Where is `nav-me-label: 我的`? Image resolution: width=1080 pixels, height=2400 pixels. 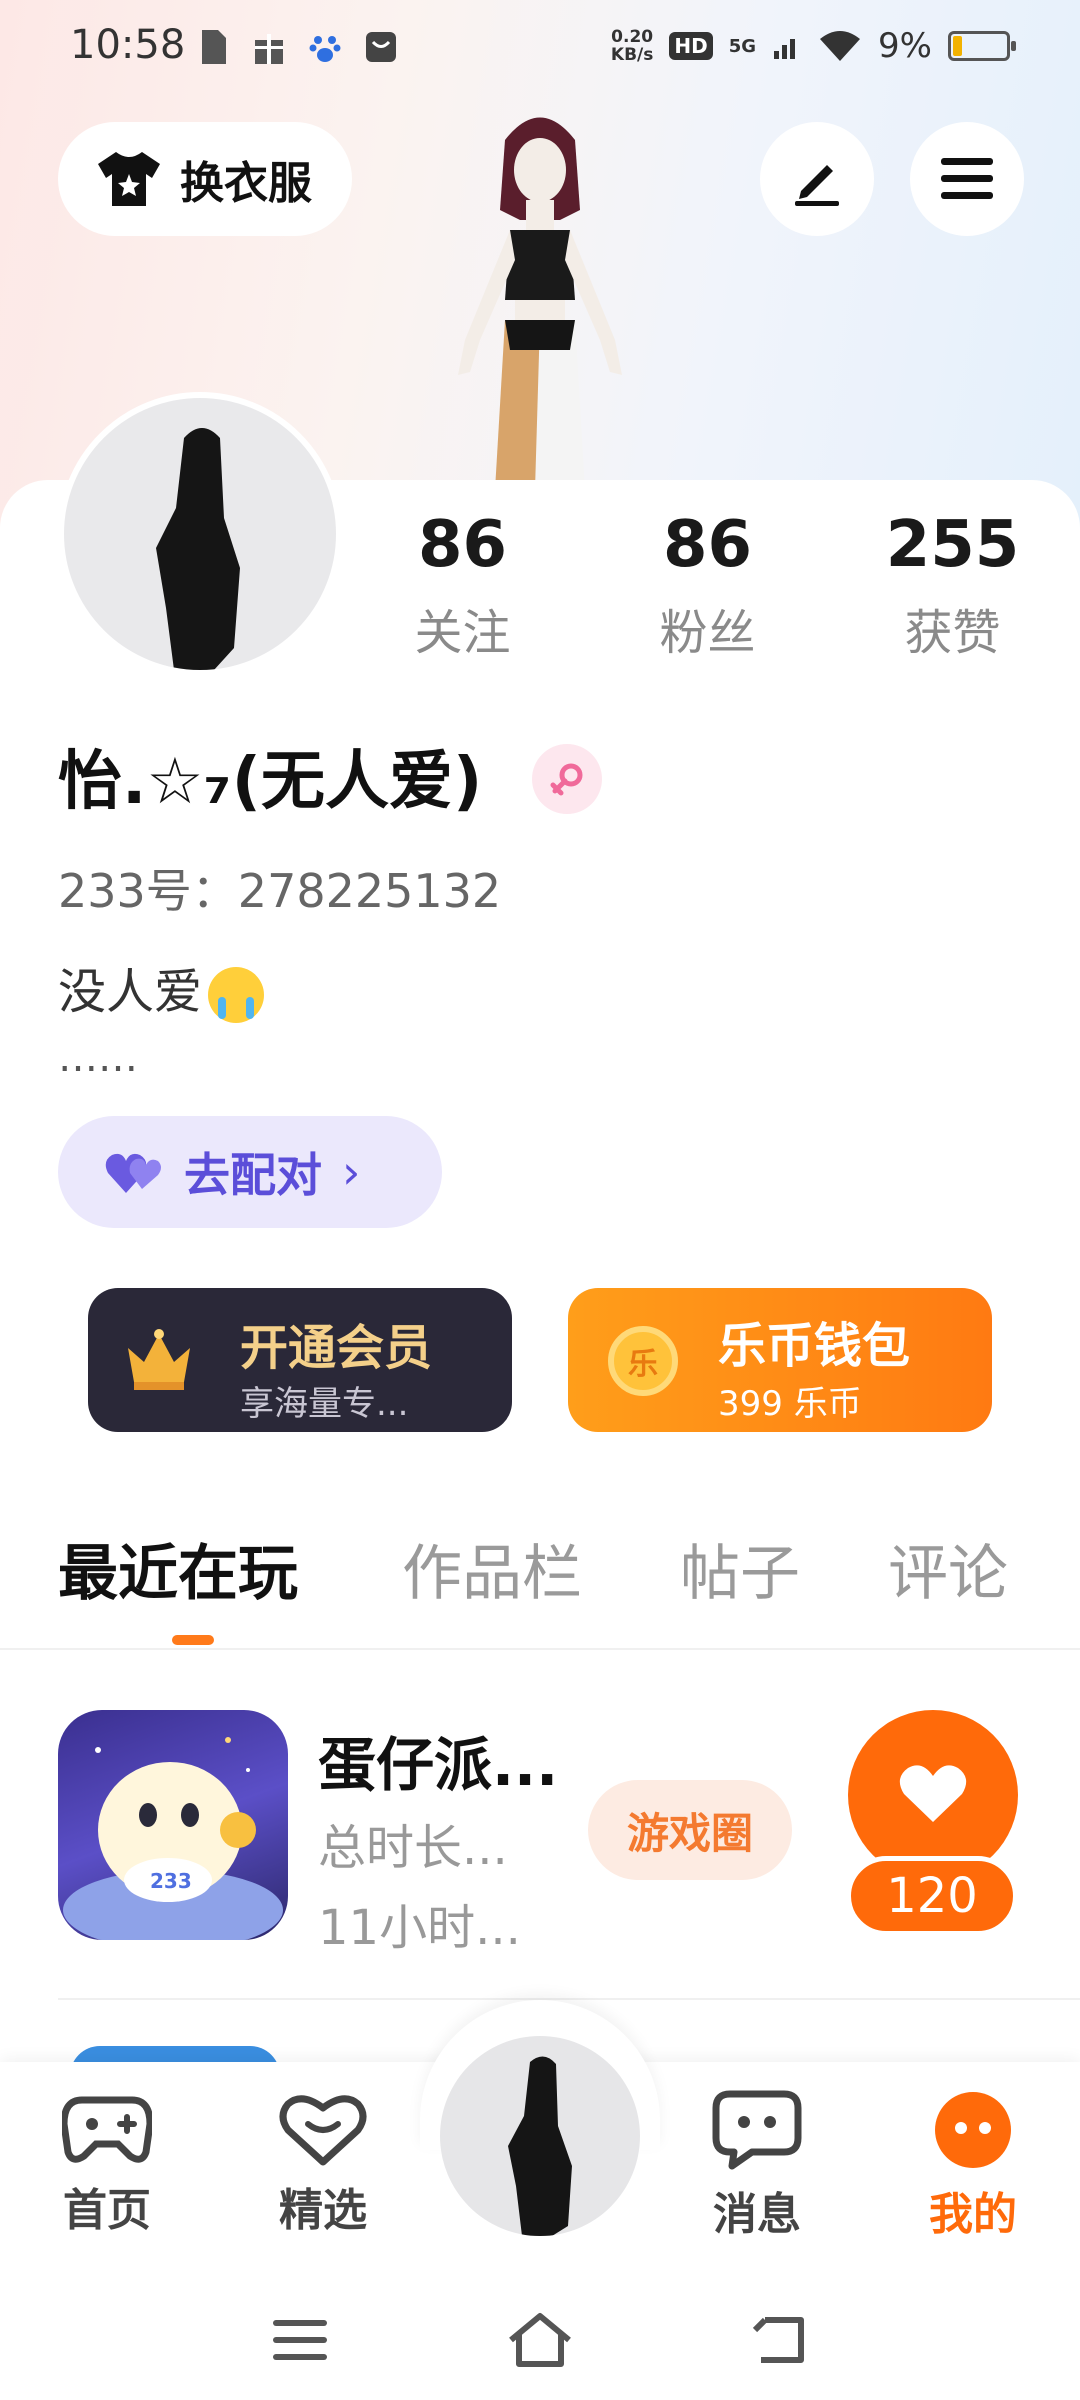
nav-me-label: 我的 is located at coordinates (973, 2214).